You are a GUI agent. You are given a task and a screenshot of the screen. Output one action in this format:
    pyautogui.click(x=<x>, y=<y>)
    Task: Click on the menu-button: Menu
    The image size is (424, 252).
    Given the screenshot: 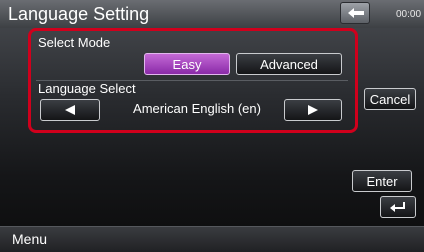 What is the action you would take?
    pyautogui.click(x=29, y=239)
    